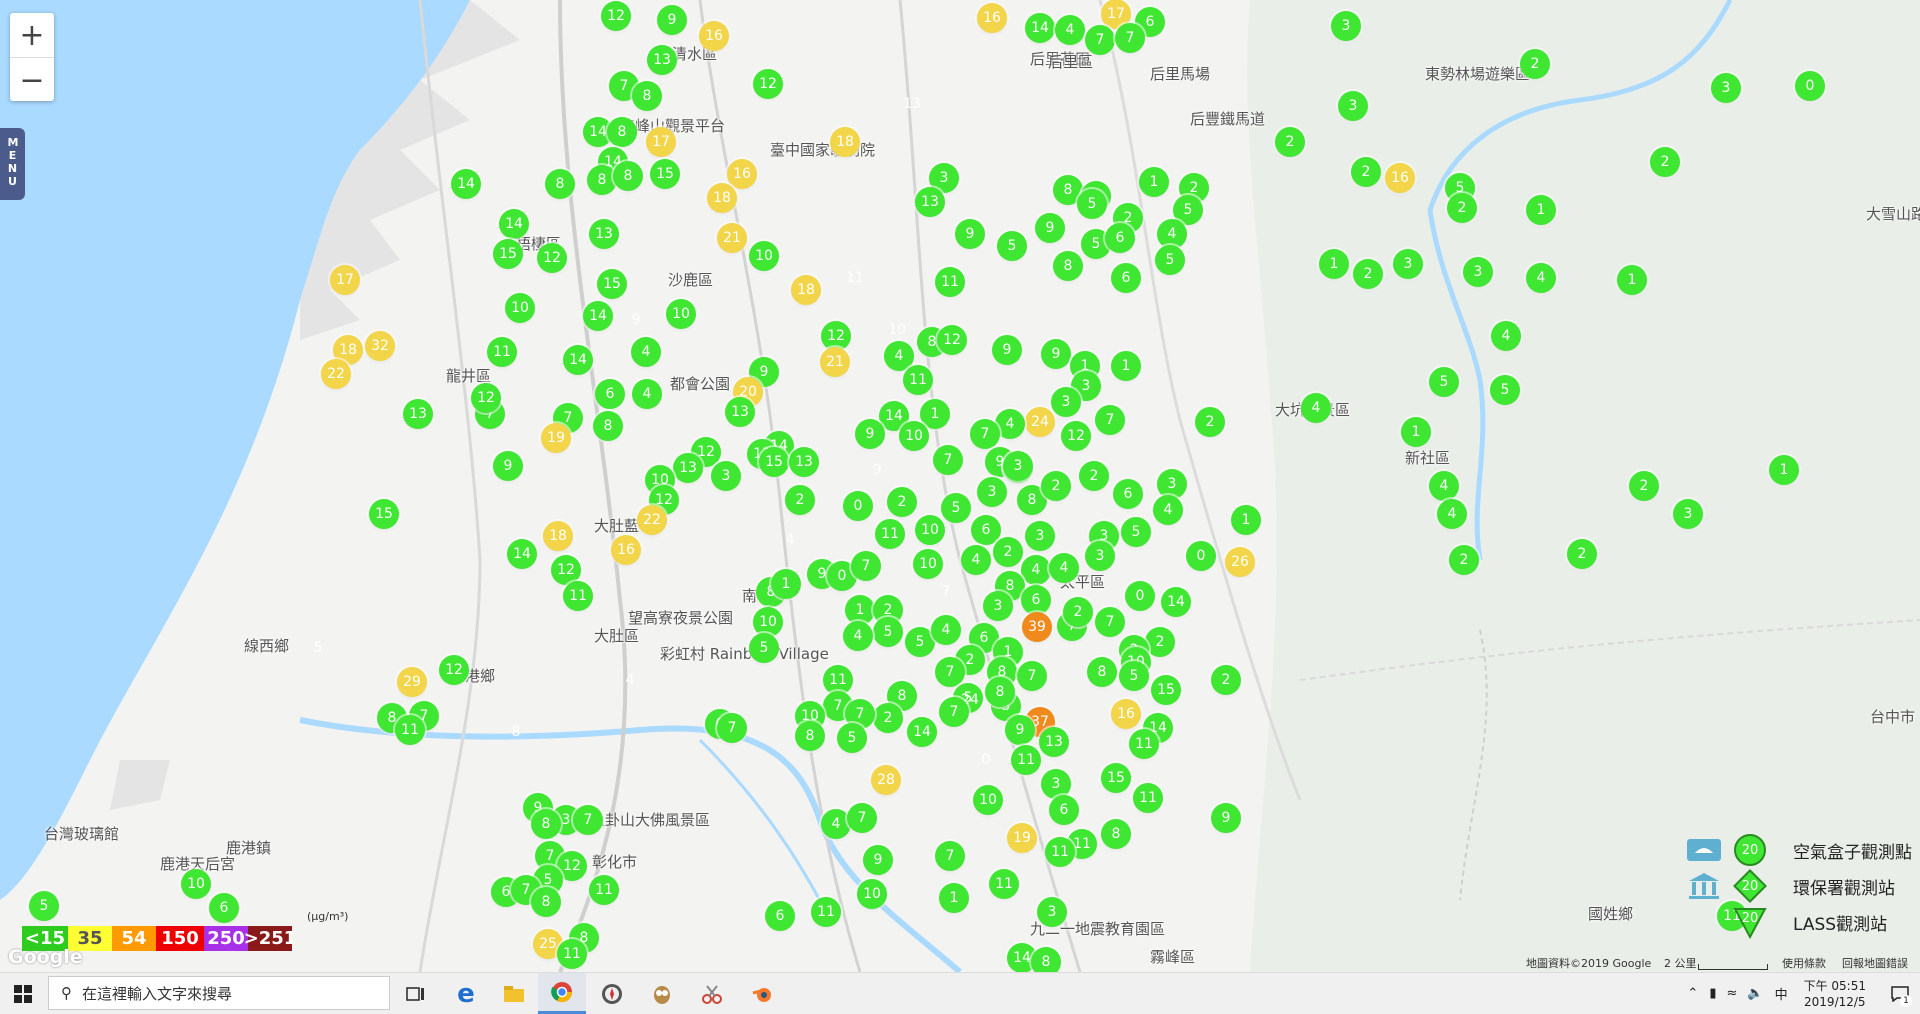 Image resolution: width=1920 pixels, height=1014 pixels. I want to click on airbox-sensor-marker: 29, so click(412, 682).